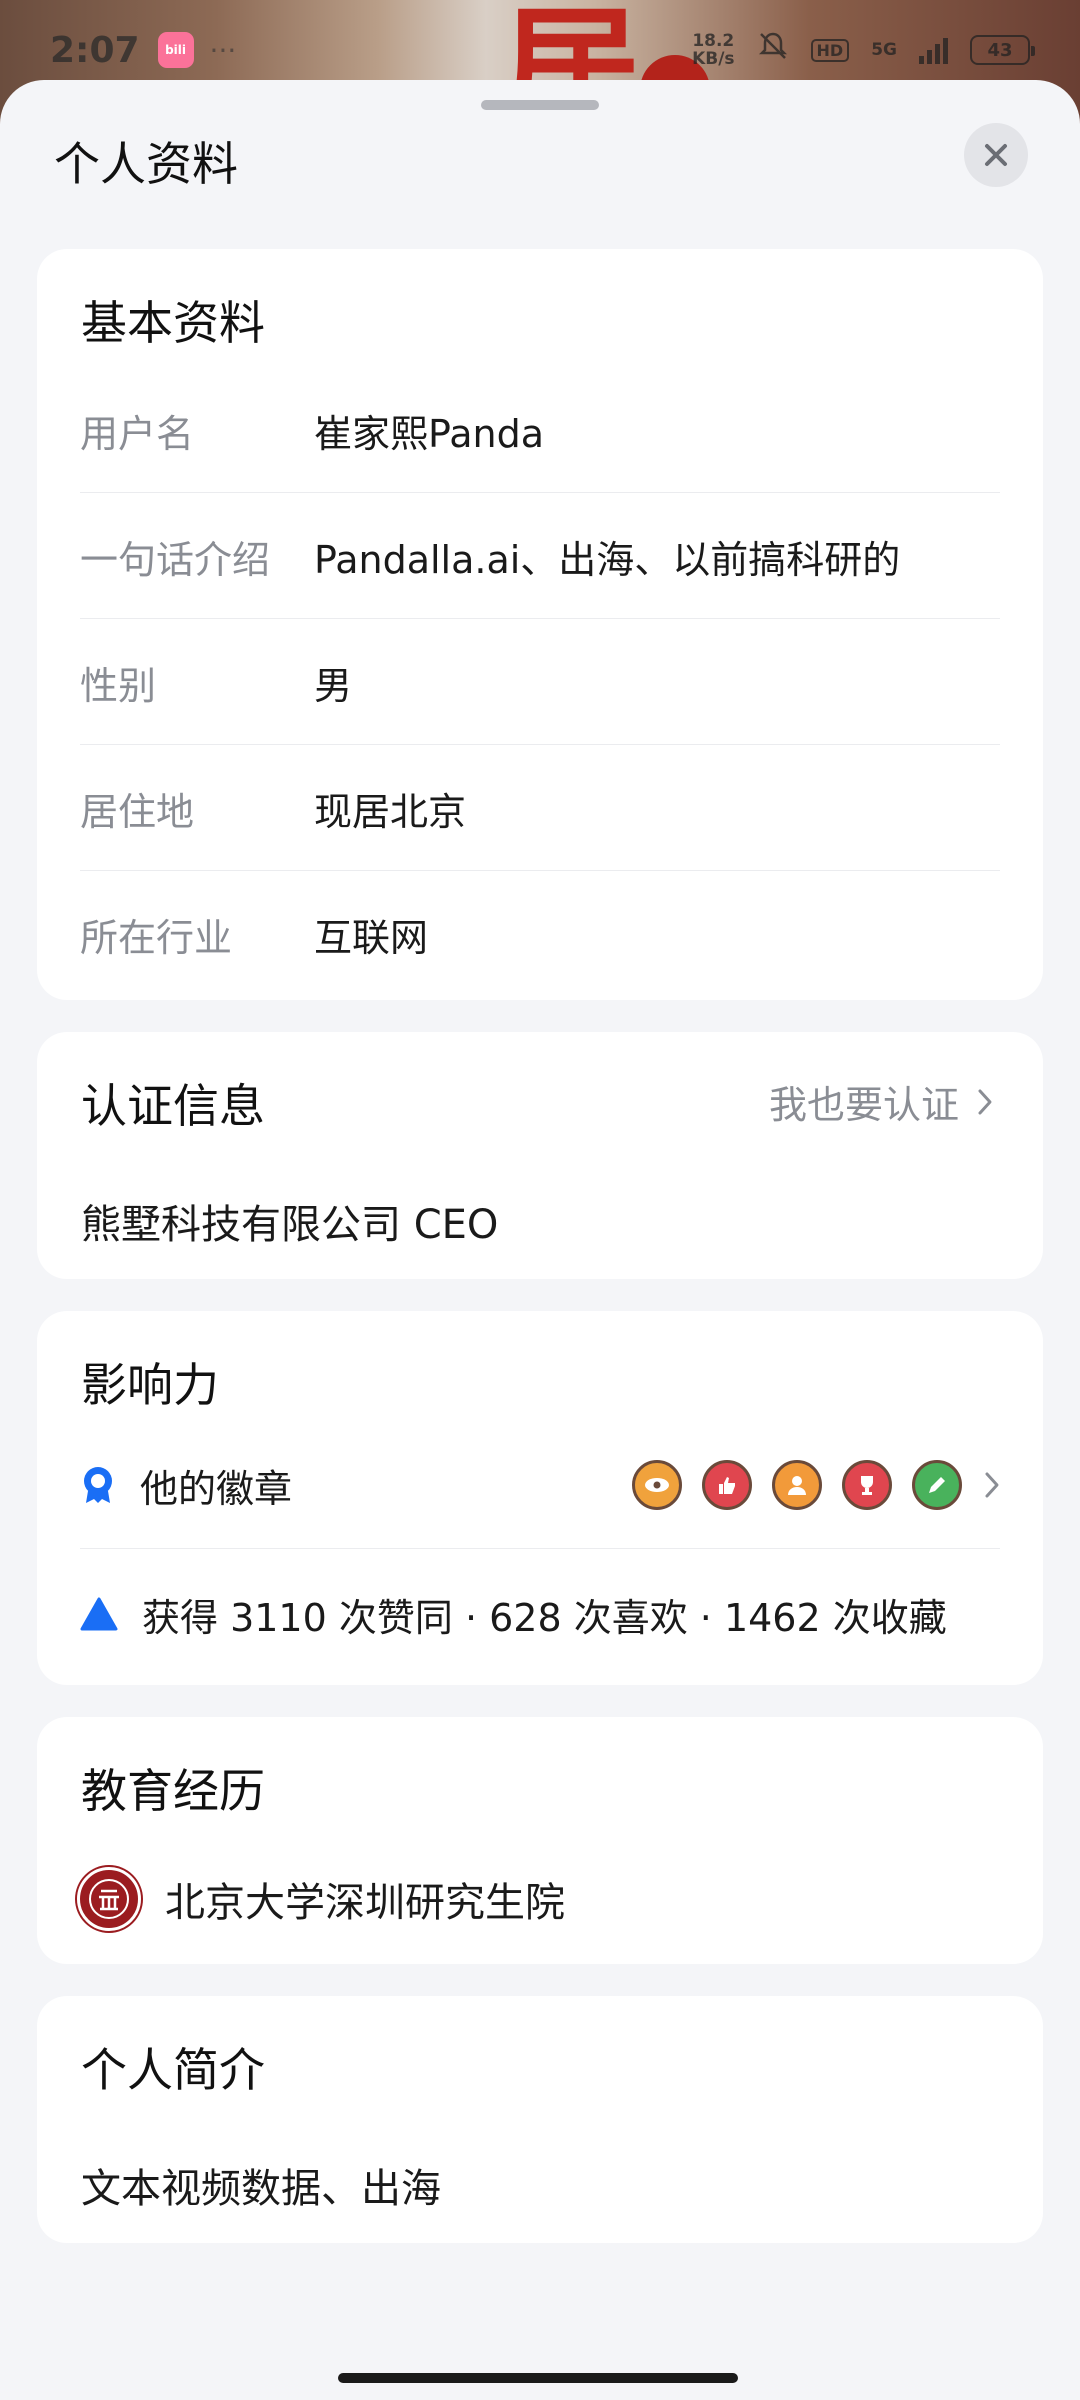 The image size is (1080, 2400). What do you see at coordinates (365, 1903) in the screenshot?
I see `school-name: 北京大学深圳研究生院` at bounding box center [365, 1903].